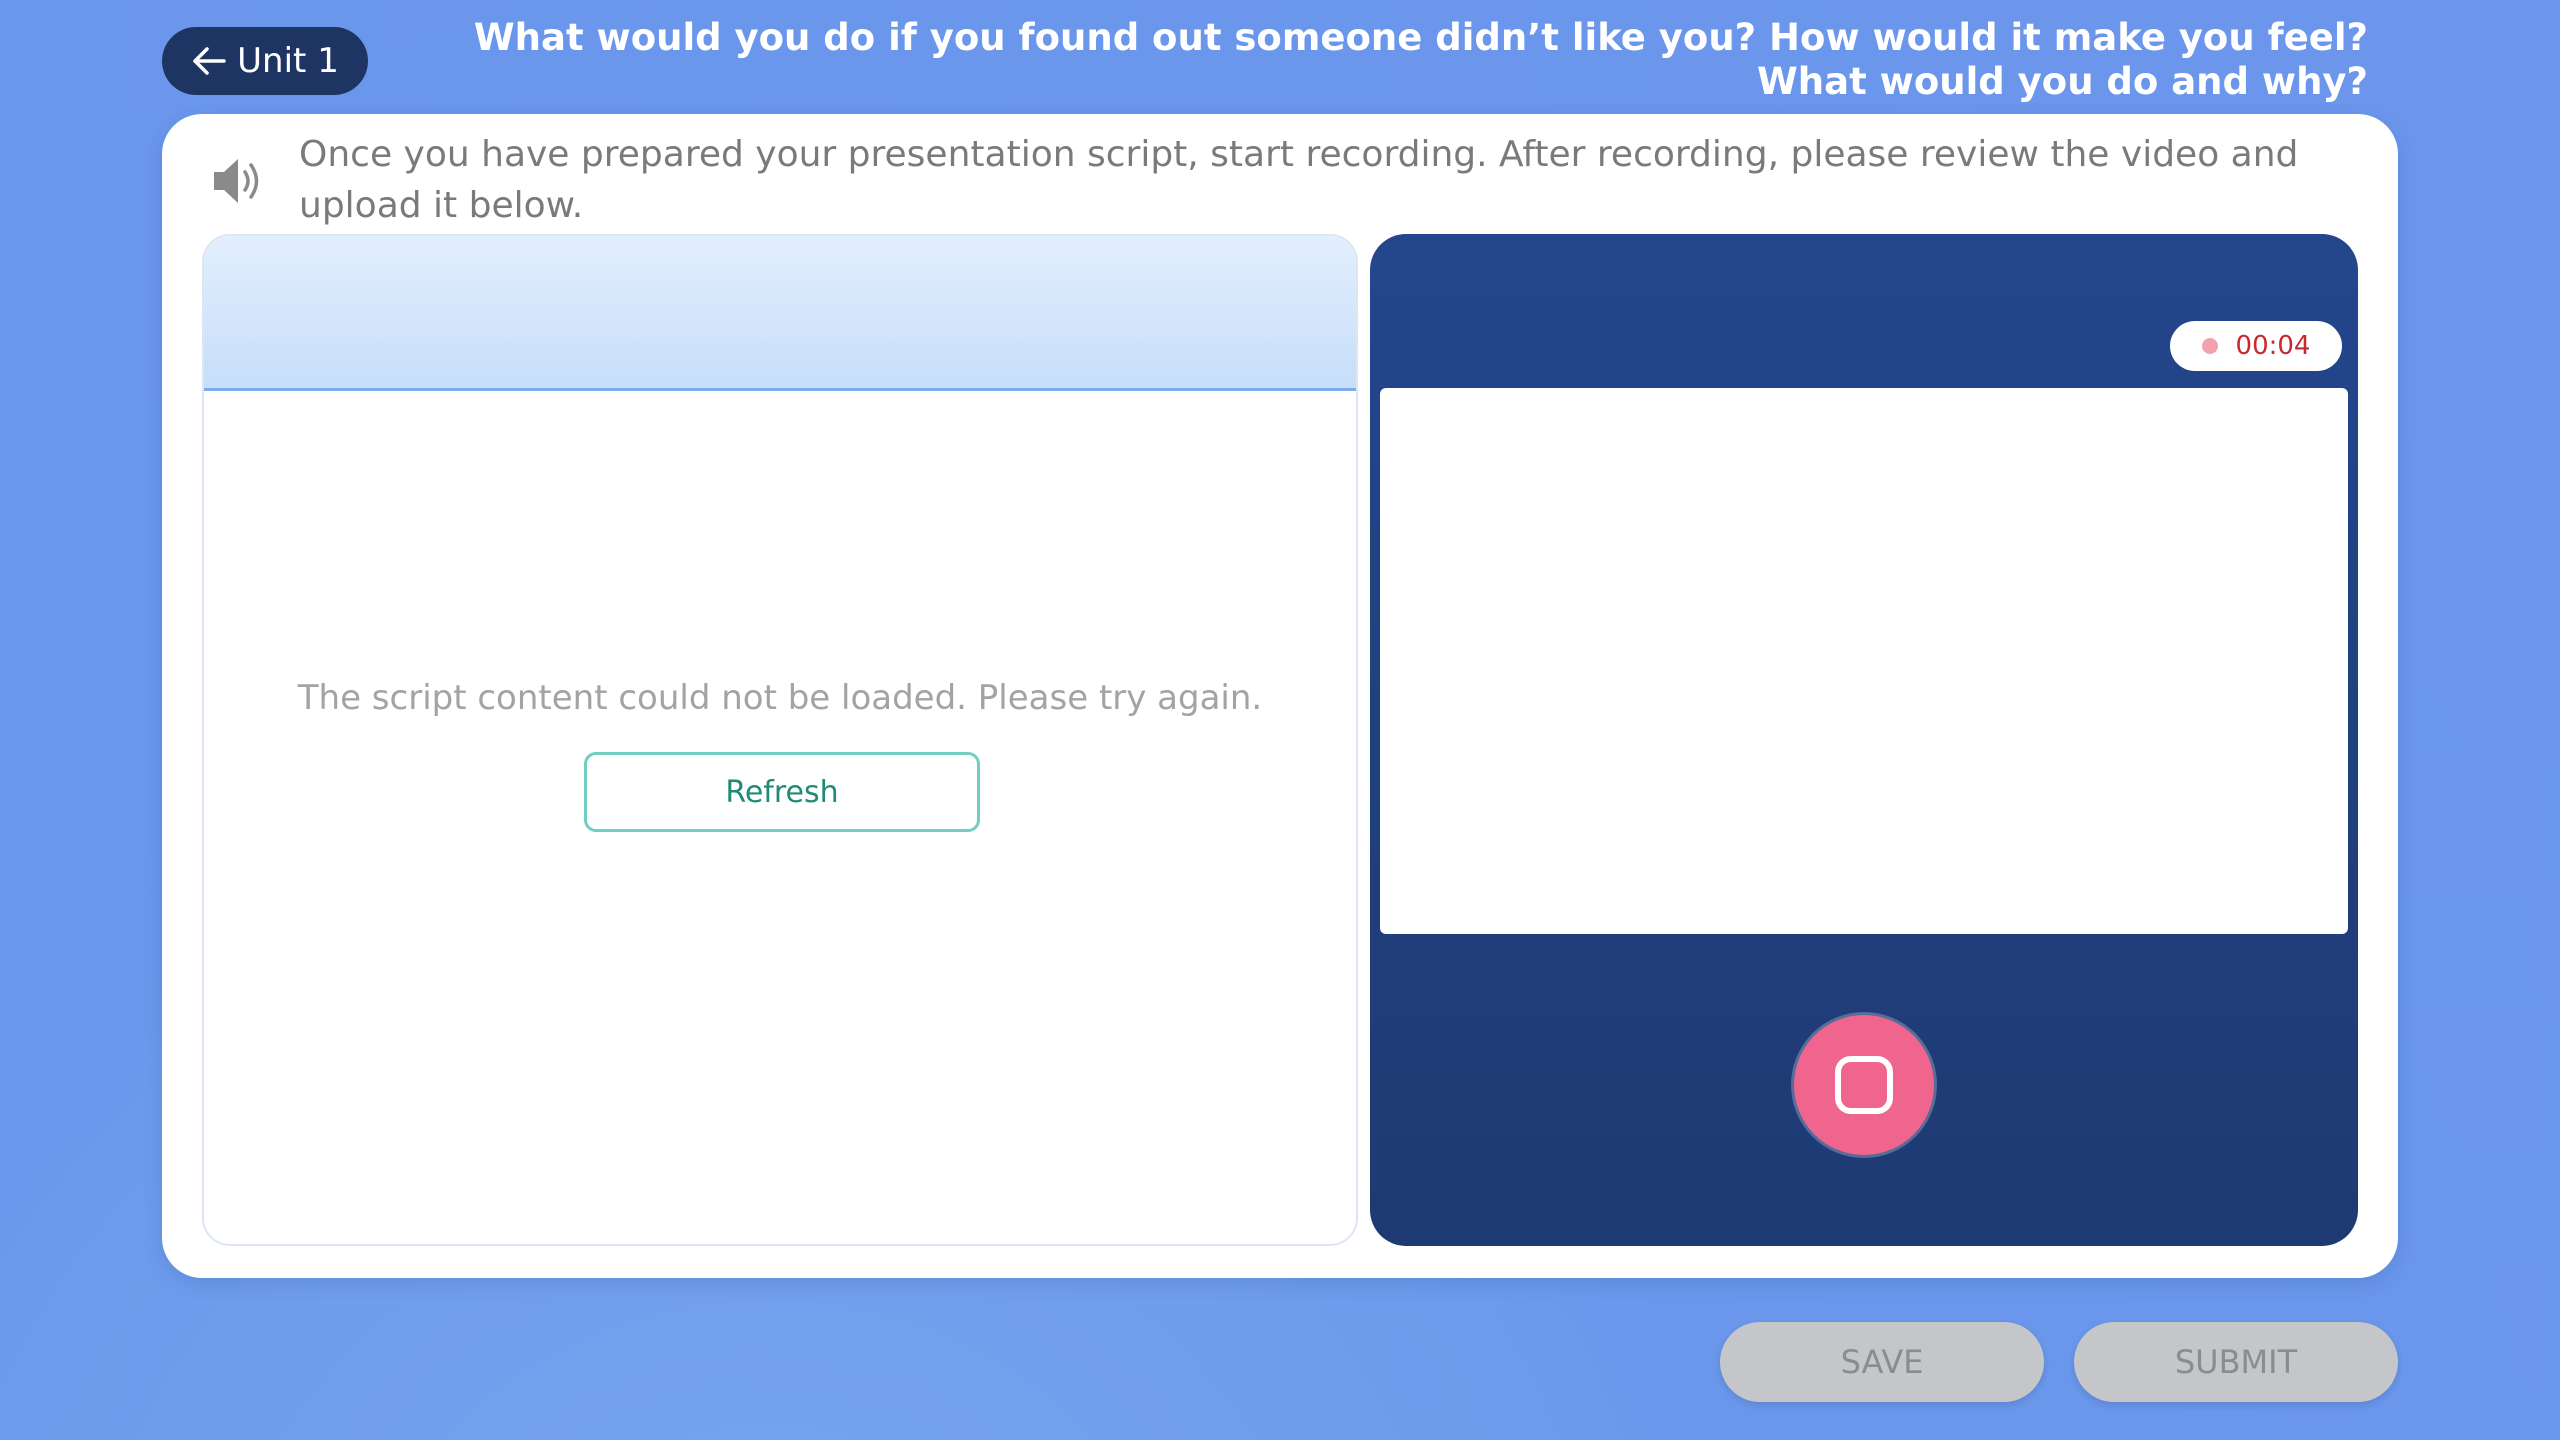  I want to click on script-panel-header, so click(780, 313).